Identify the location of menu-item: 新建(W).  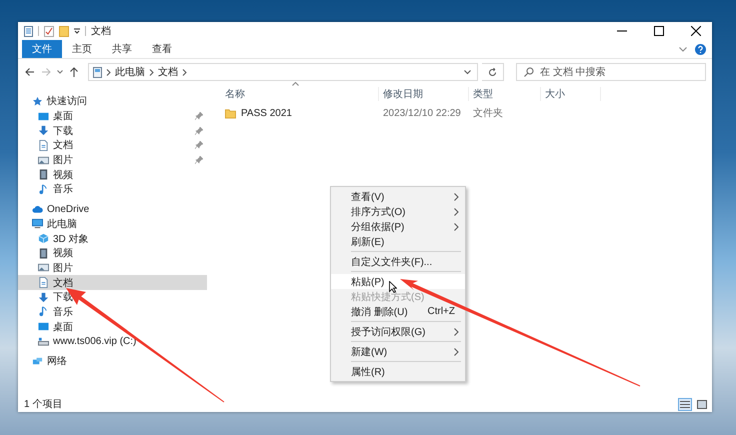
(398, 351).